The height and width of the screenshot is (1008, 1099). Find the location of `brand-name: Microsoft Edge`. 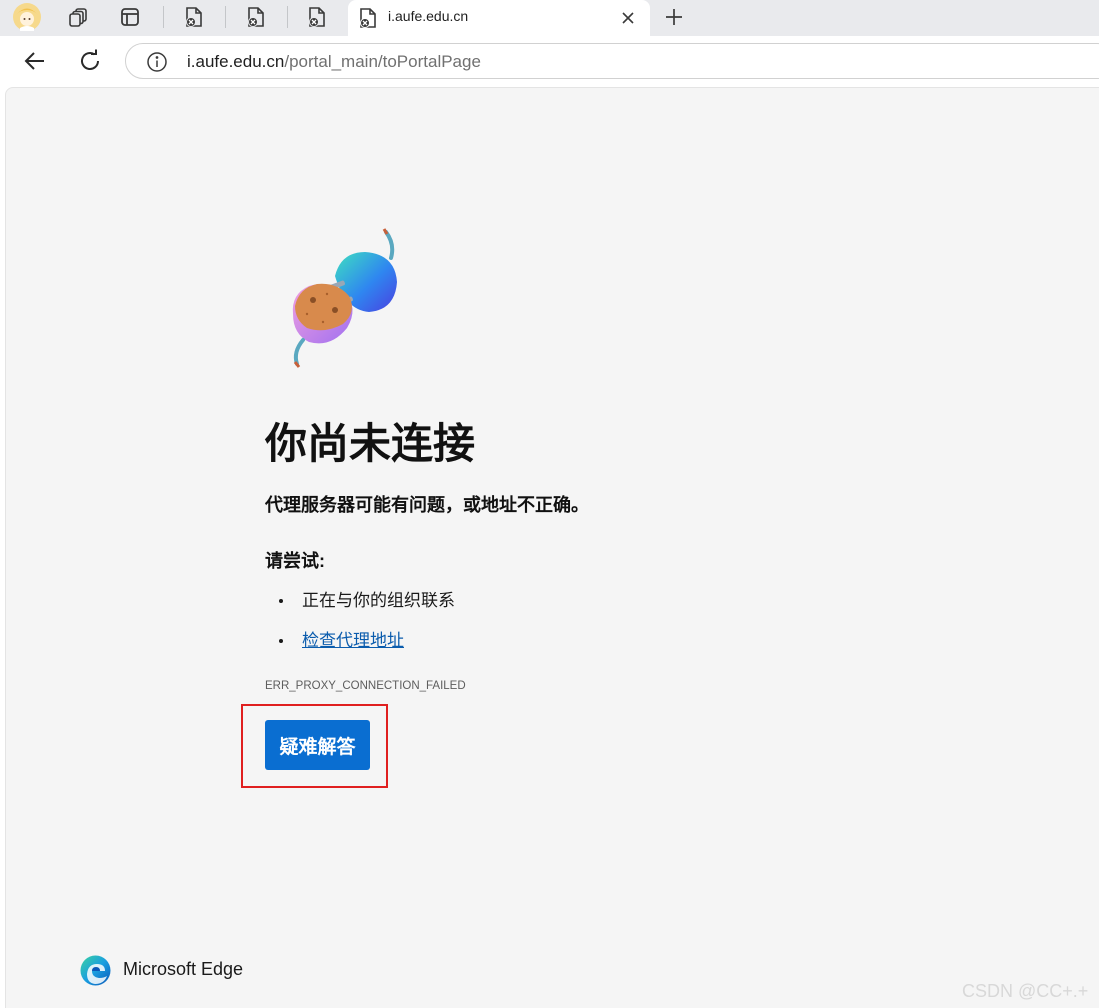

brand-name: Microsoft Edge is located at coordinates (183, 969).